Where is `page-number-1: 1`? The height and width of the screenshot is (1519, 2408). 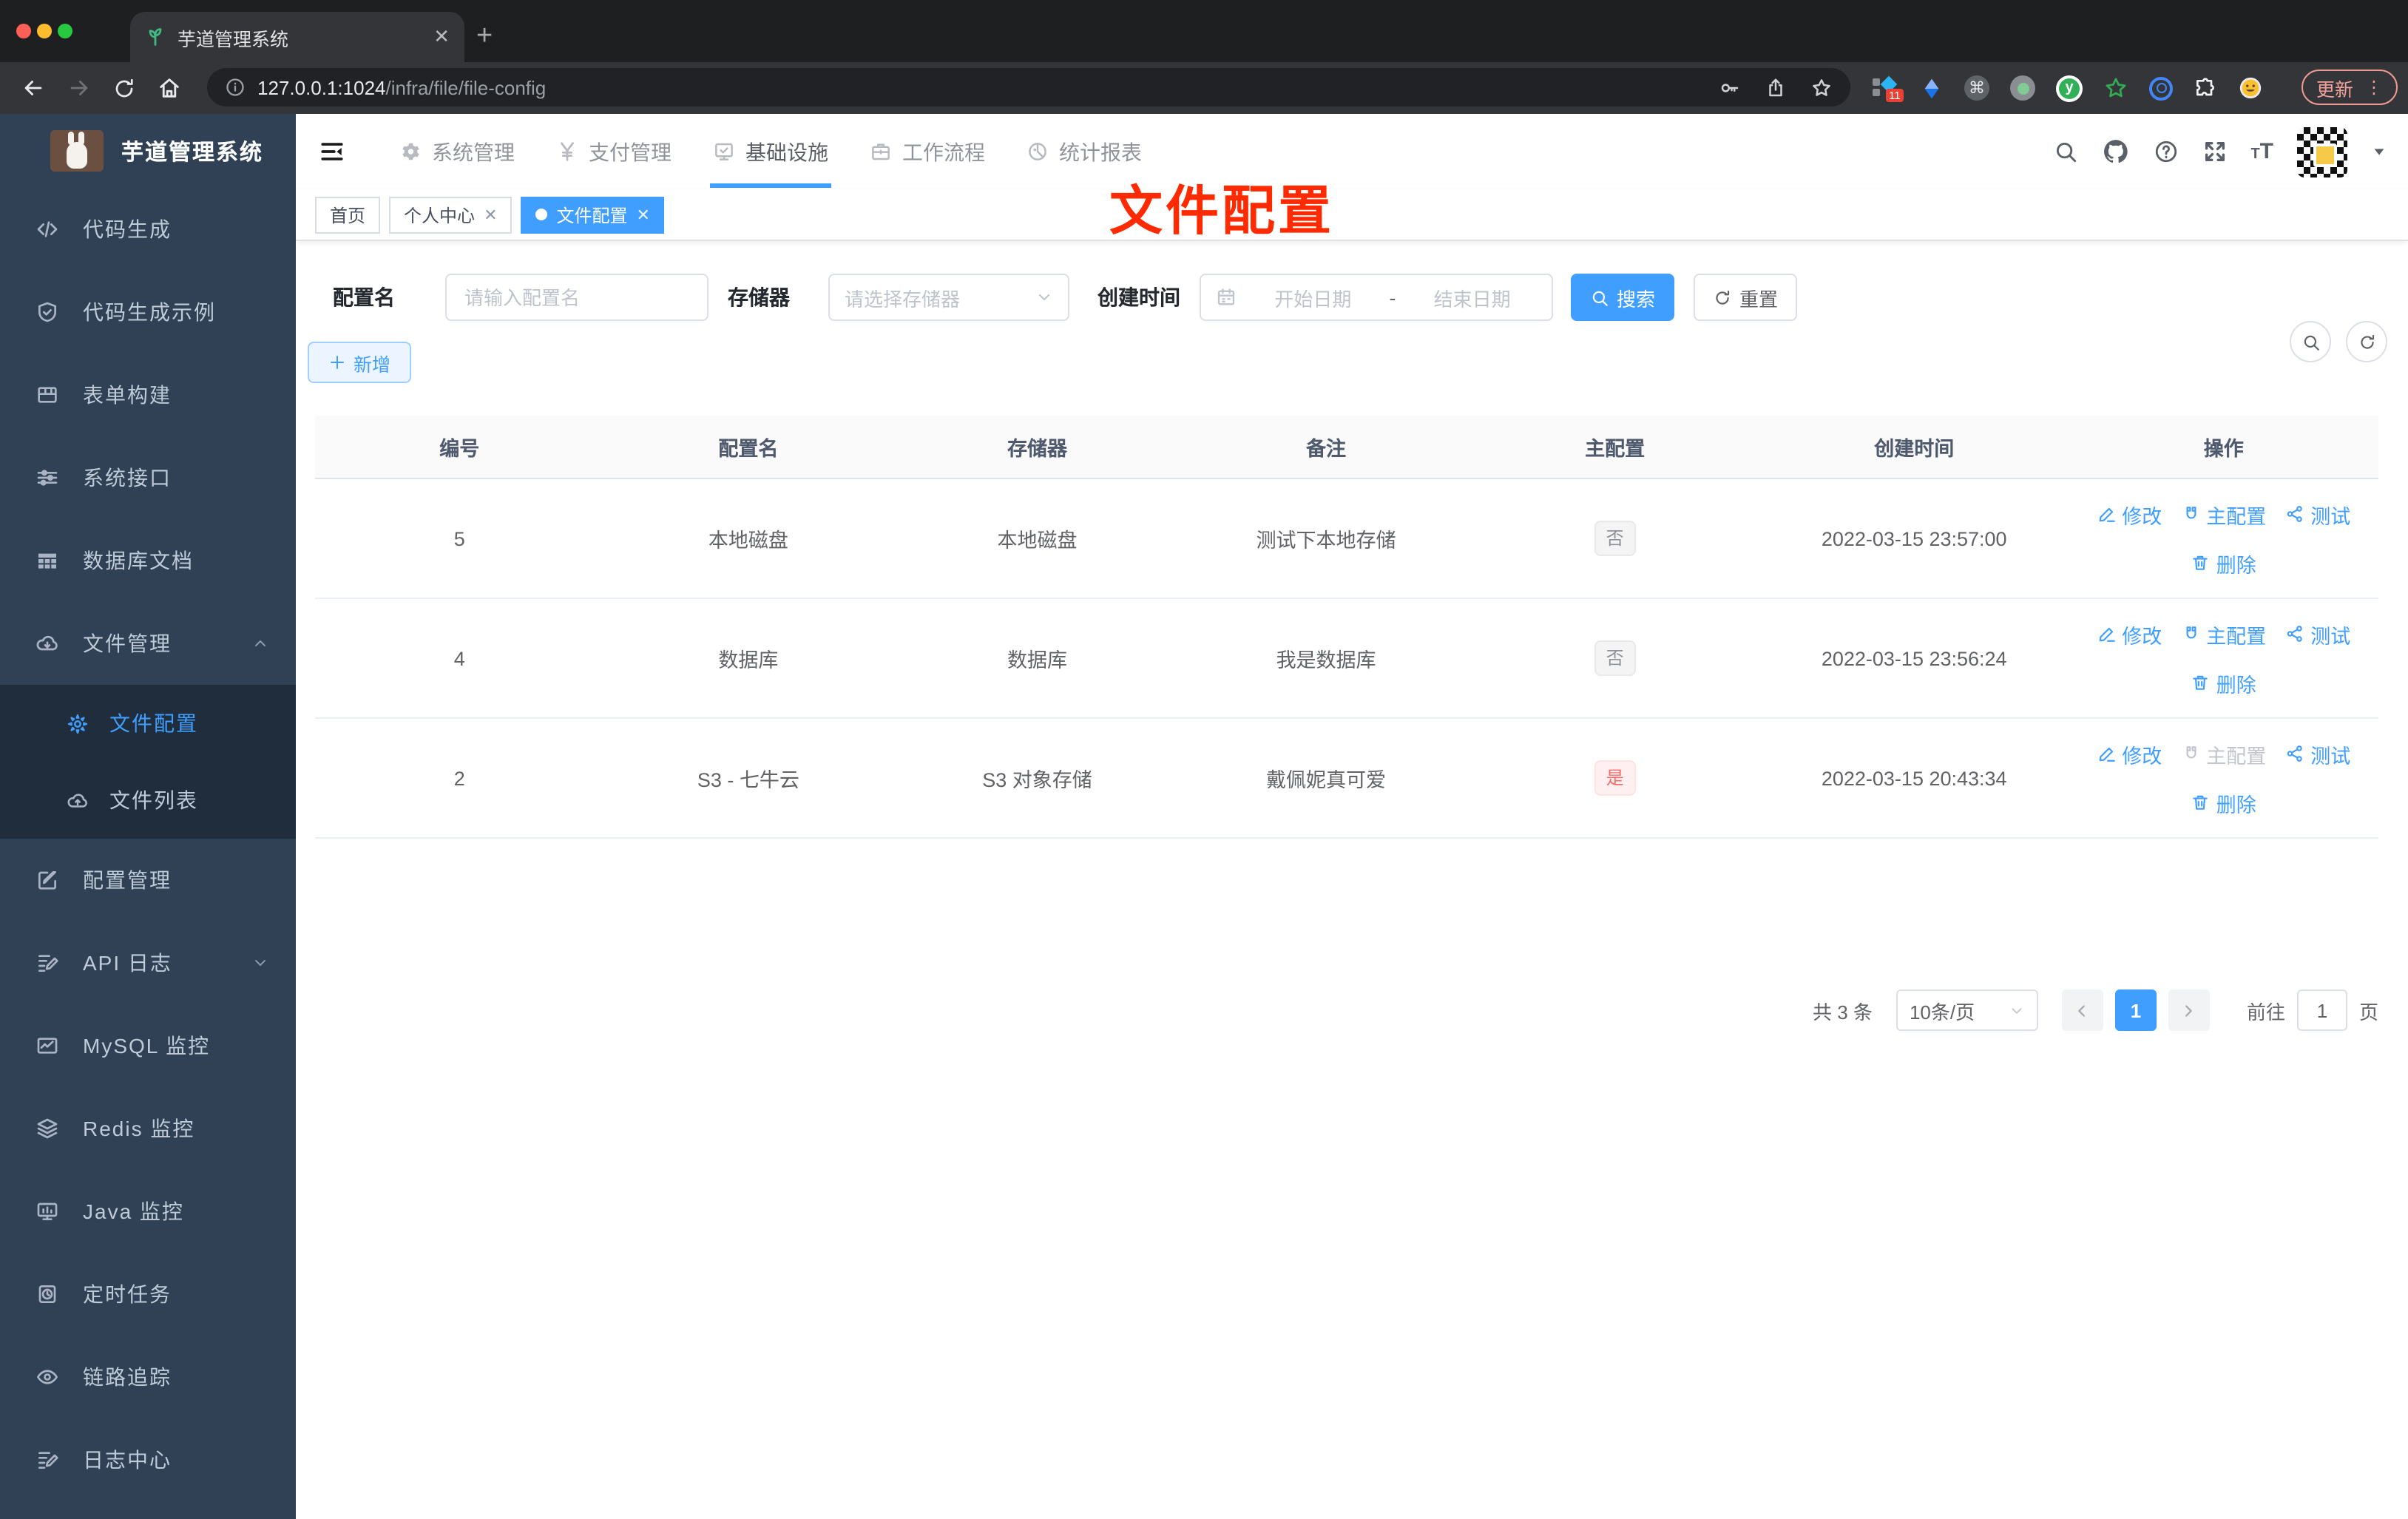 page-number-1: 1 is located at coordinates (2135, 1010).